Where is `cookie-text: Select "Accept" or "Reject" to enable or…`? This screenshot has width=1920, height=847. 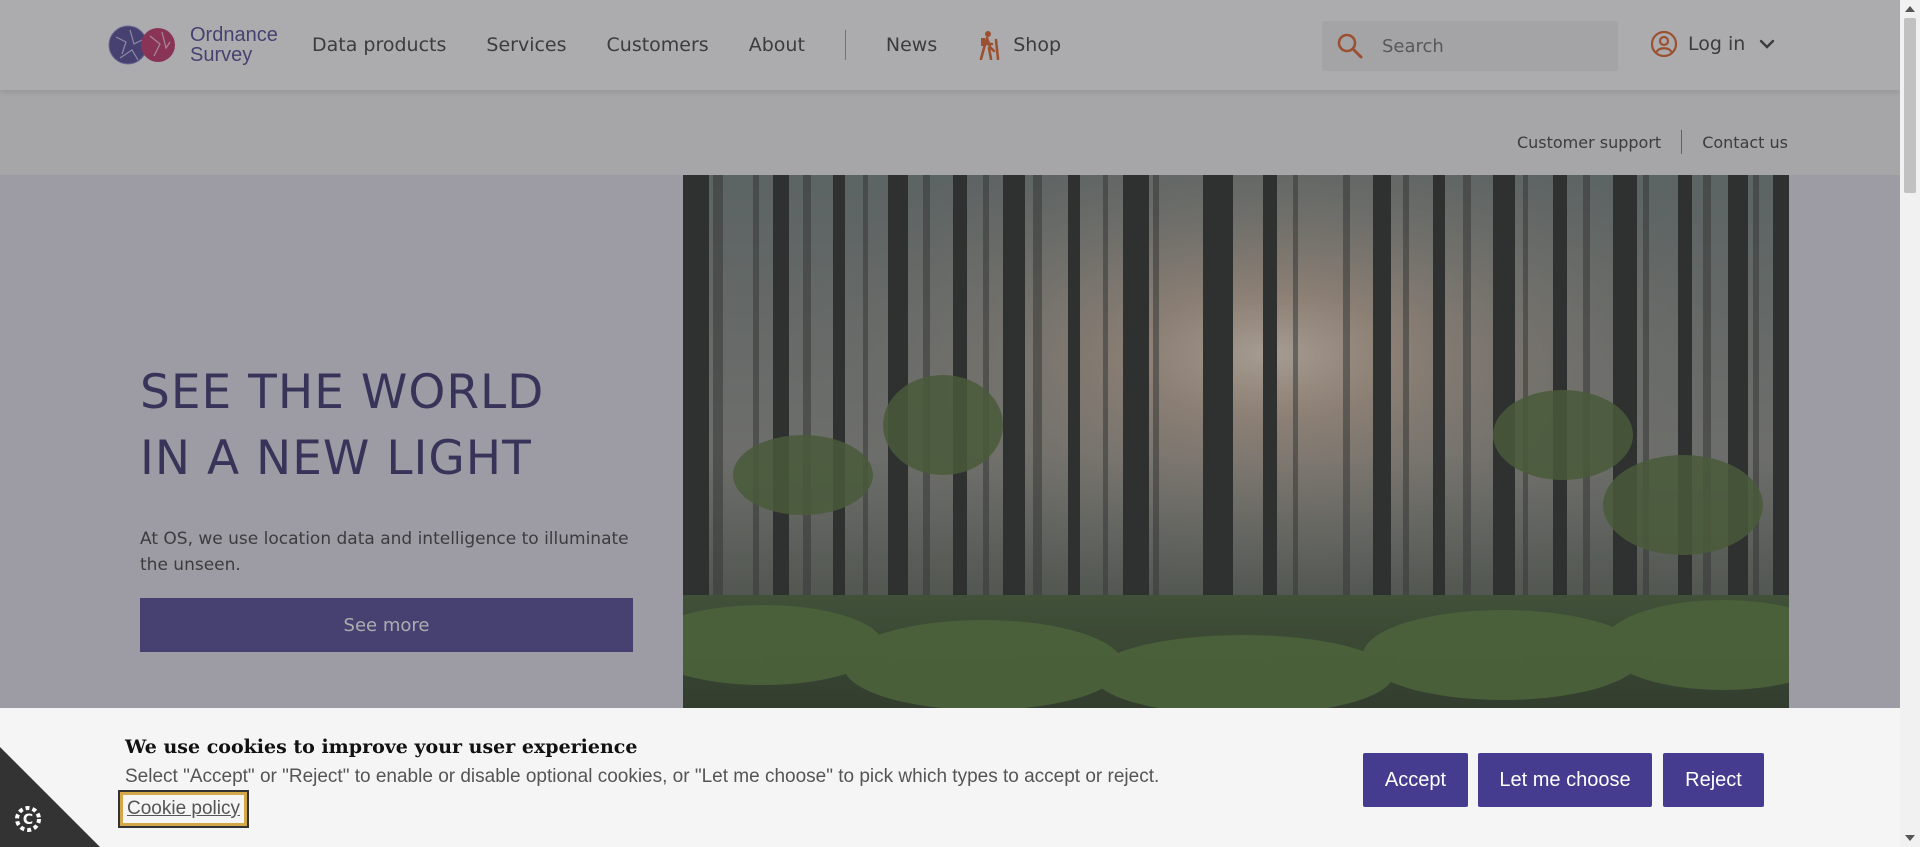
cookie-text: Select "Accept" or "Reject" to enable or… is located at coordinates (642, 776).